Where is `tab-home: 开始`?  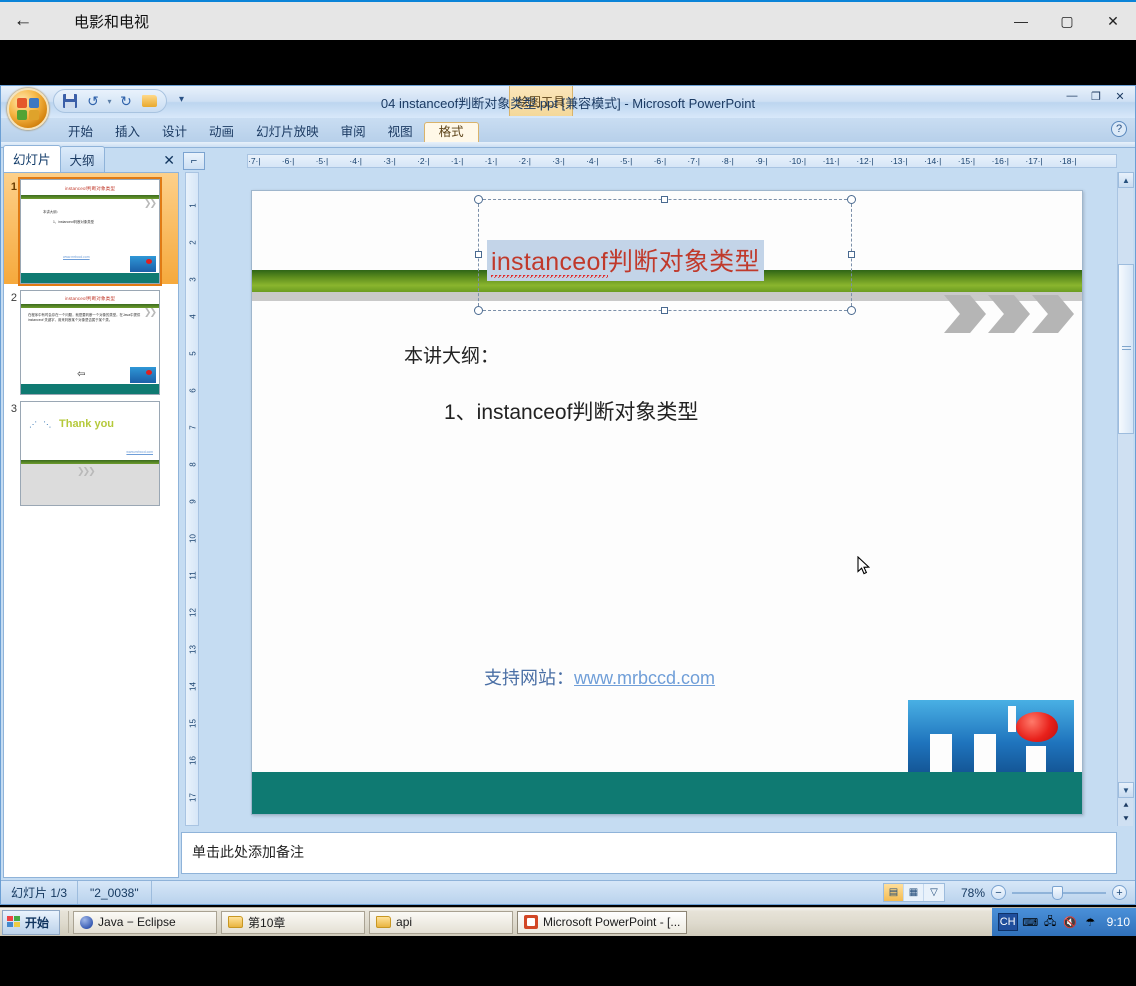 tab-home: 开始 is located at coordinates (80, 133).